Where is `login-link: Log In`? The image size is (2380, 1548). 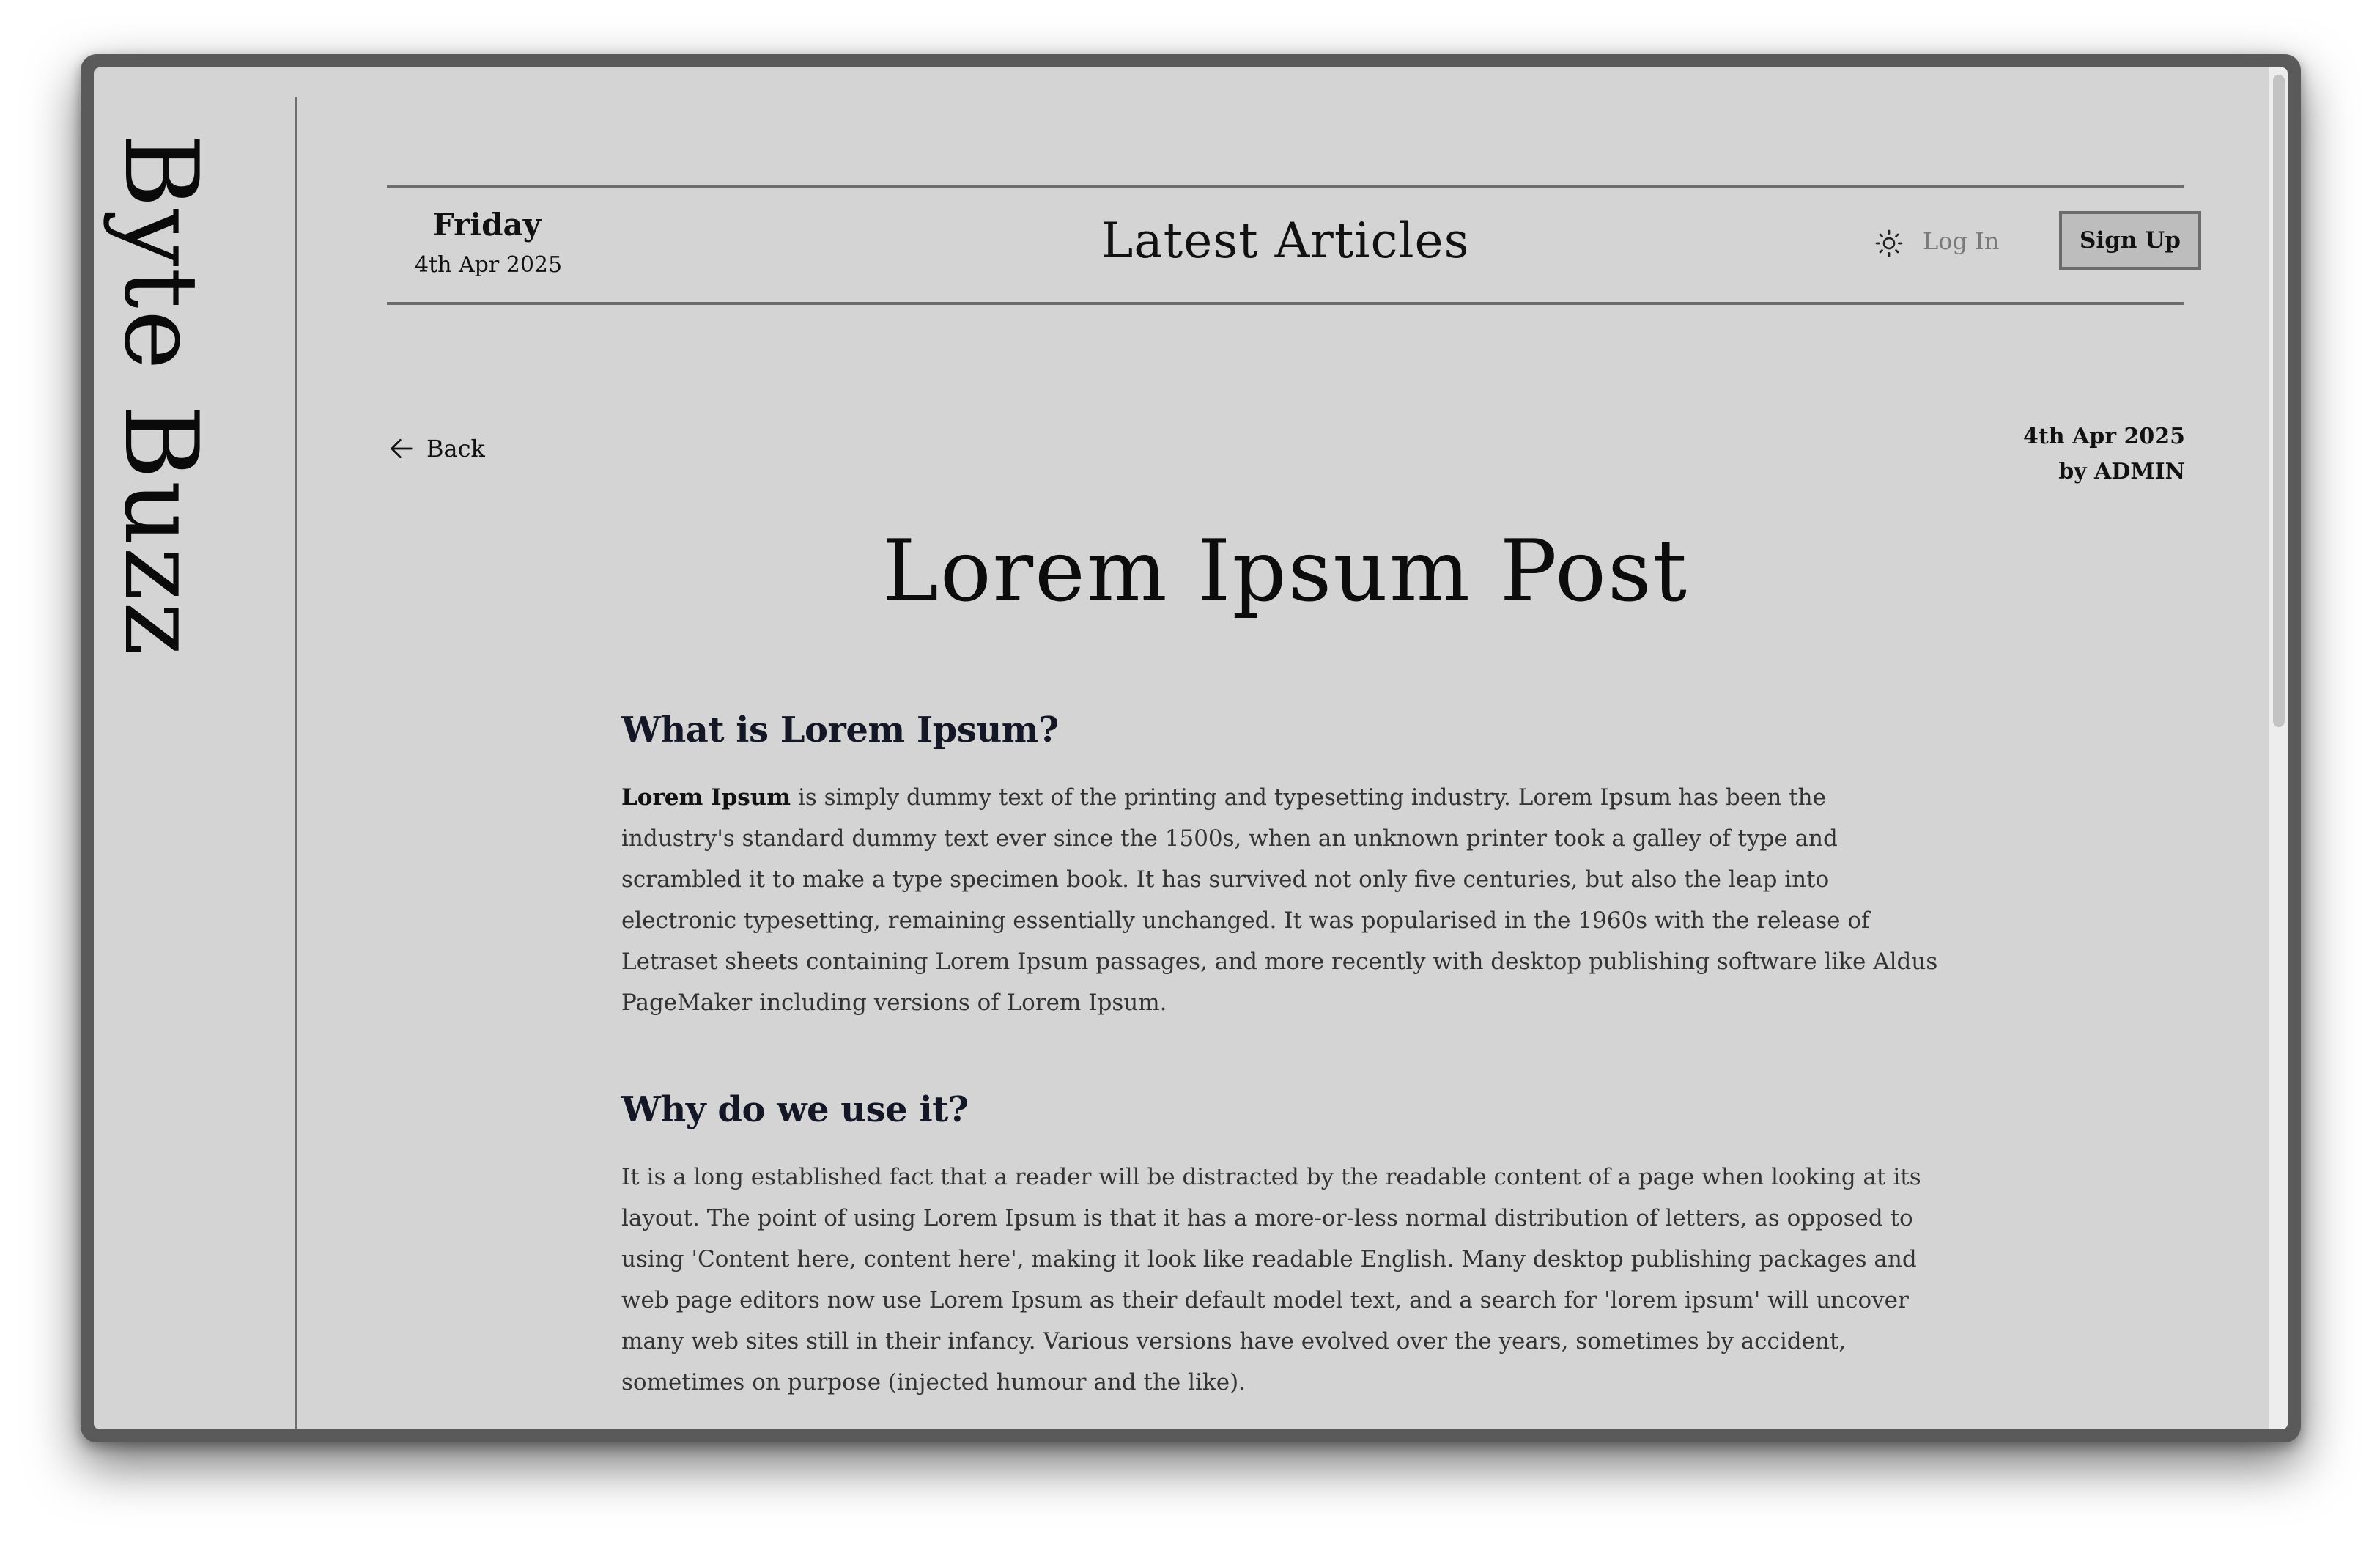
login-link: Log In is located at coordinates (1961, 241).